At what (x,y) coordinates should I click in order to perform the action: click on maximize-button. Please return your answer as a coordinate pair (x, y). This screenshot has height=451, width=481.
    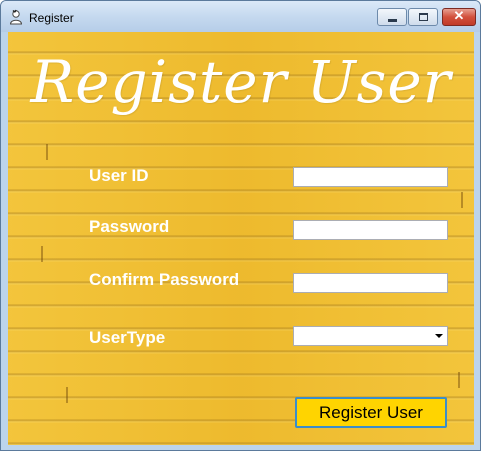
    Looking at the image, I should click on (423, 17).